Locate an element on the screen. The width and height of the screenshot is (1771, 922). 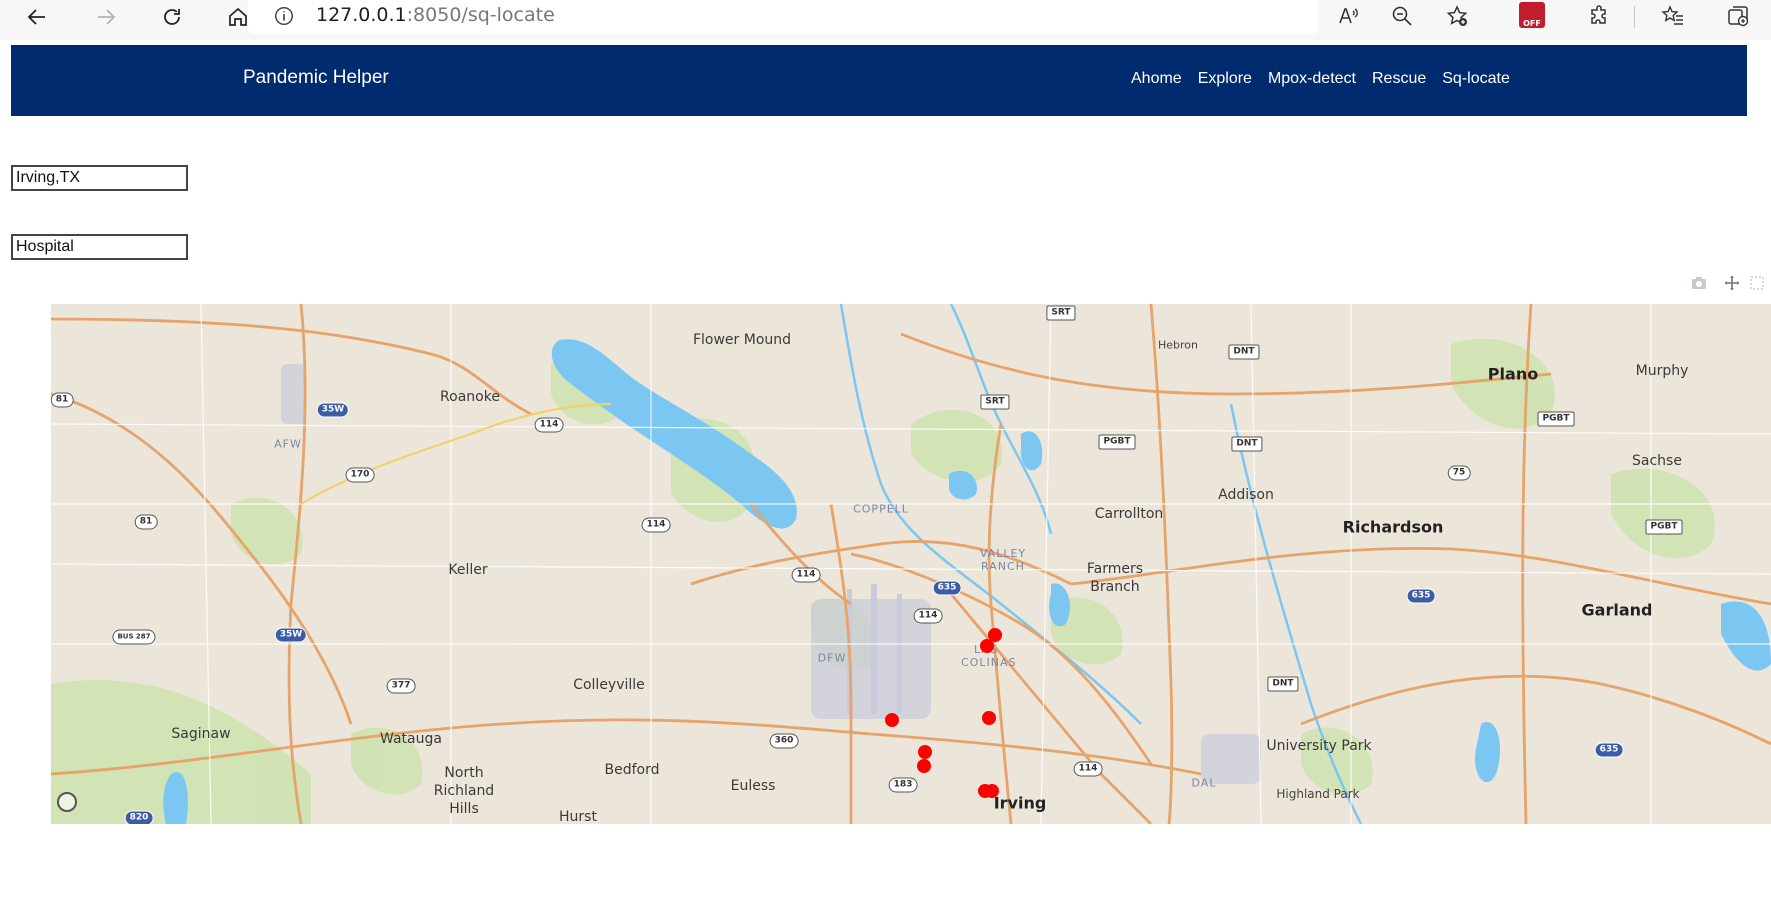
map-label-colleyville: Colleyville is located at coordinates (609, 685).